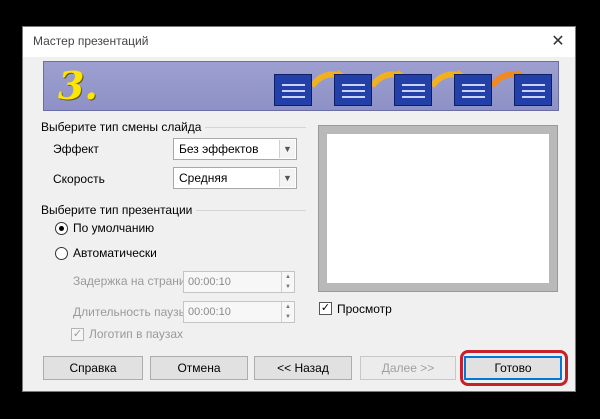 This screenshot has height=419, width=600. What do you see at coordinates (408, 368) in the screenshot?
I see `next-button: Далее >>` at bounding box center [408, 368].